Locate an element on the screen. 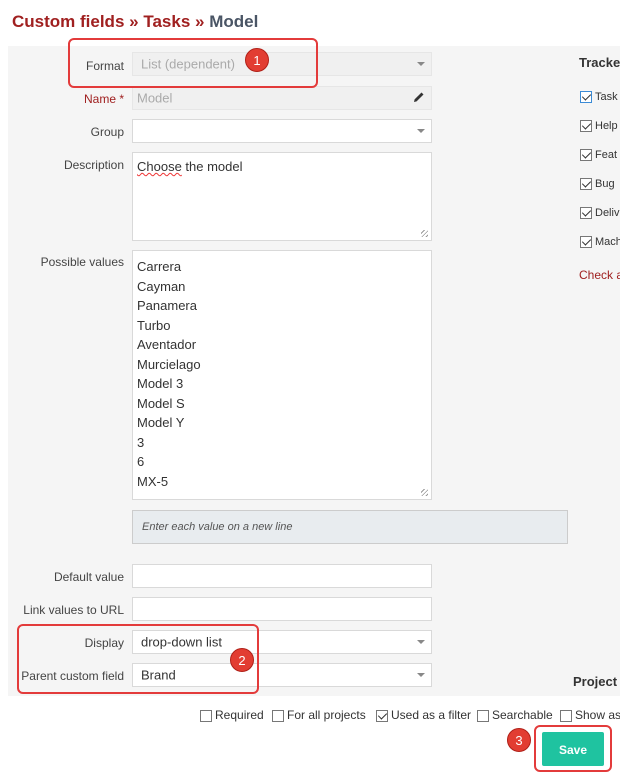 This screenshot has width=620, height=773. possible-value-item: 6 is located at coordinates (141, 461).